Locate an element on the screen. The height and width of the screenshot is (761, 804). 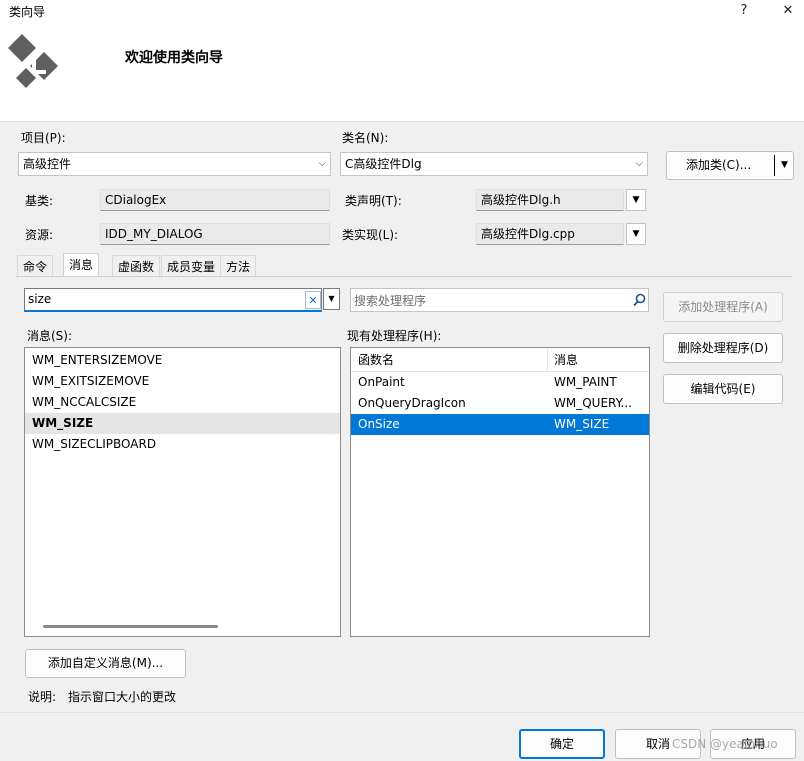
watermark-text: CSDN @yeaInhuo is located at coordinates (725, 744).